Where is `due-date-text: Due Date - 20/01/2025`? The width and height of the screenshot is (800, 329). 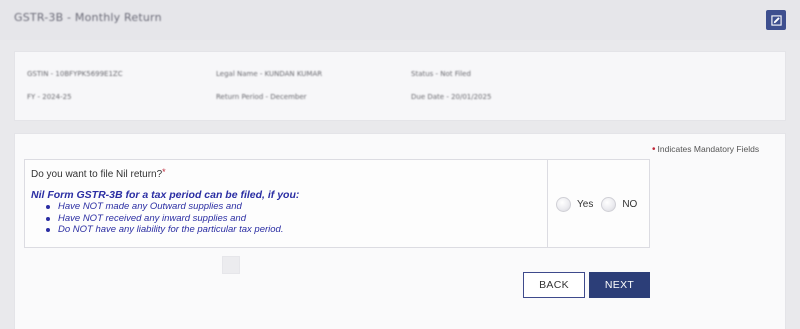
due-date-text: Due Date - 20/01/2025 is located at coordinates (451, 97).